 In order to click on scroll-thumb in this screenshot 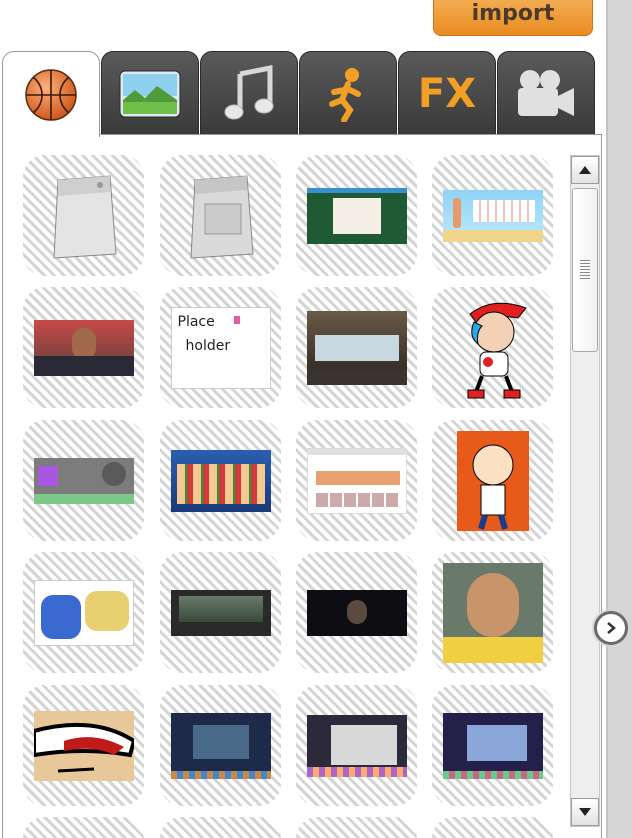, I will do `click(585, 270)`.